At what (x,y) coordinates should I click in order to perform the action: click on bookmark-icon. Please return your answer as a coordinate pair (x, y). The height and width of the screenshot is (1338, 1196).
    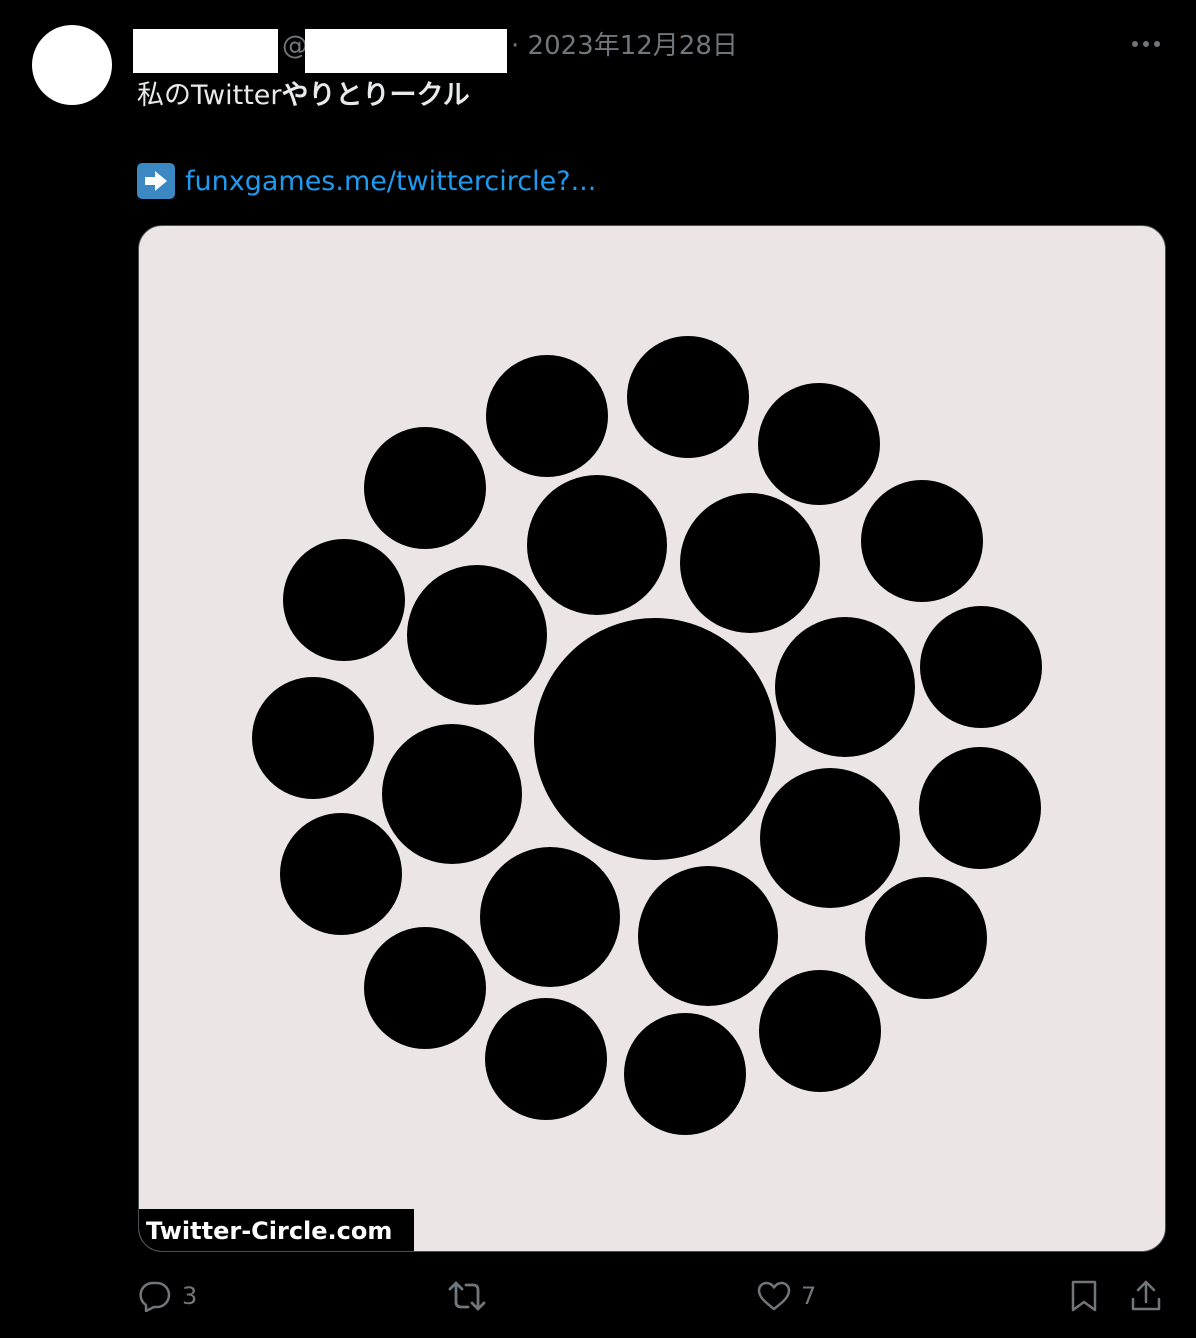
    Looking at the image, I should click on (1084, 1296).